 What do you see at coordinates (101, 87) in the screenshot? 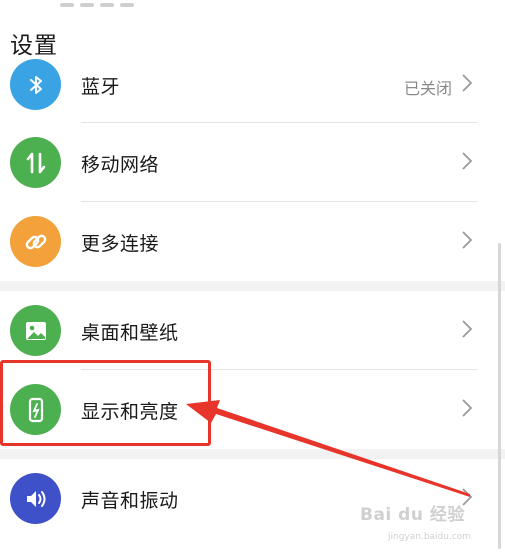
I see `settings-item-label: 蓝牙` at bounding box center [101, 87].